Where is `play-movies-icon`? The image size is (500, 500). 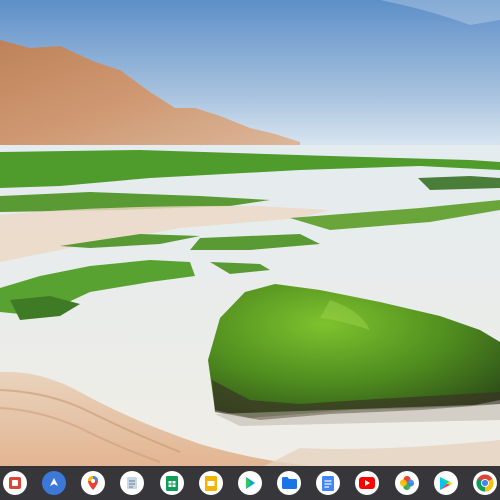 play-movies-icon is located at coordinates (250, 483).